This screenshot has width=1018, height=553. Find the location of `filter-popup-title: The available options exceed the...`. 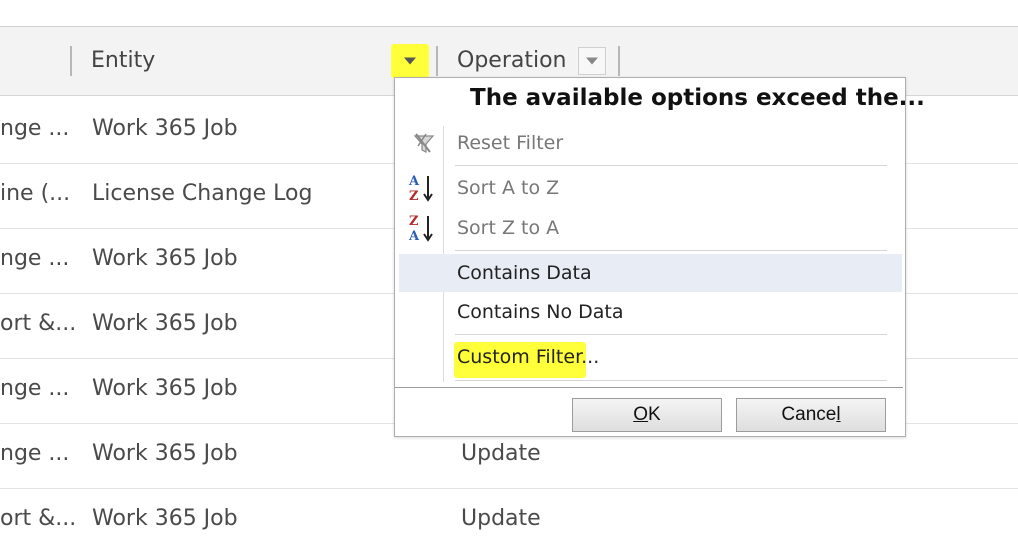

filter-popup-title: The available options exceed the... is located at coordinates (697, 98).